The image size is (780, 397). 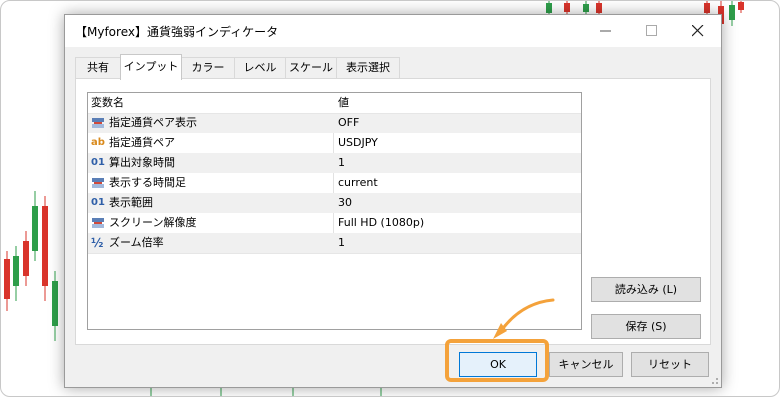 I want to click on window-title: 【Myforex】通貨強弱インディケータ, so click(x=177, y=32).